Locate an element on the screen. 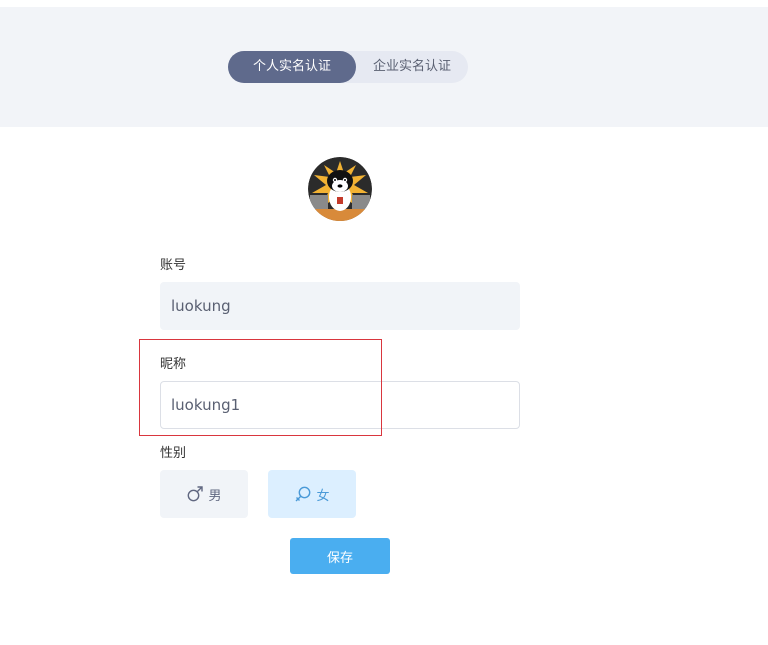  female-symbol-icon is located at coordinates (303, 494).